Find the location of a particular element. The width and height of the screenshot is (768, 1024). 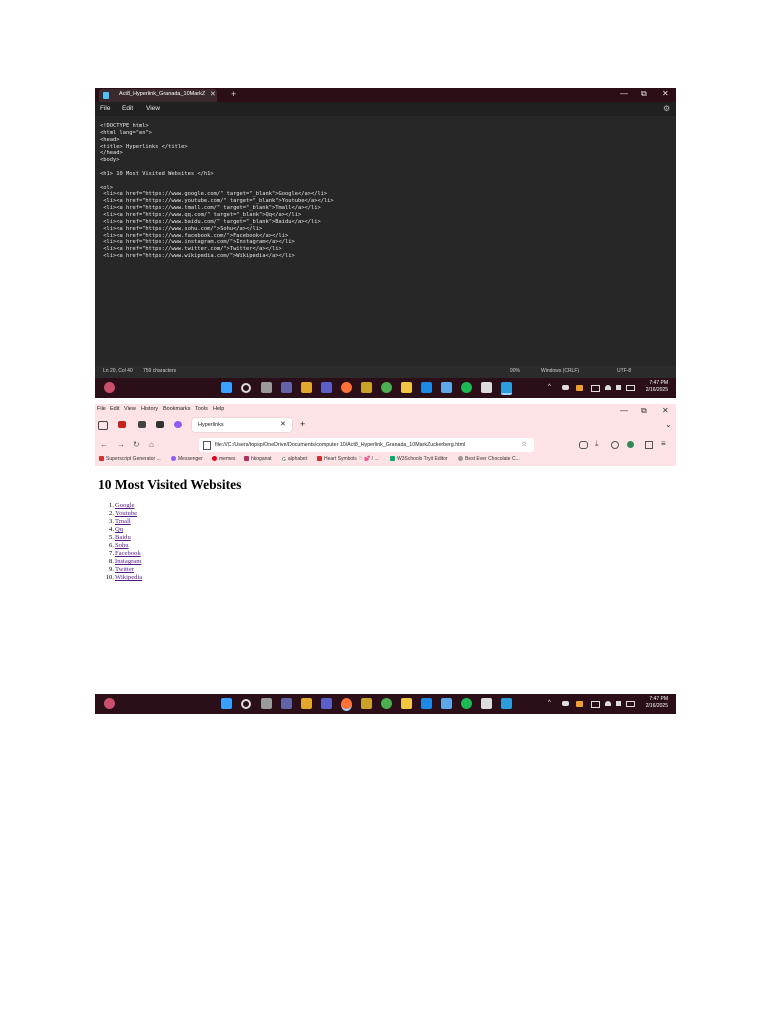

close-window-button: ✕ is located at coordinates (665, 93).